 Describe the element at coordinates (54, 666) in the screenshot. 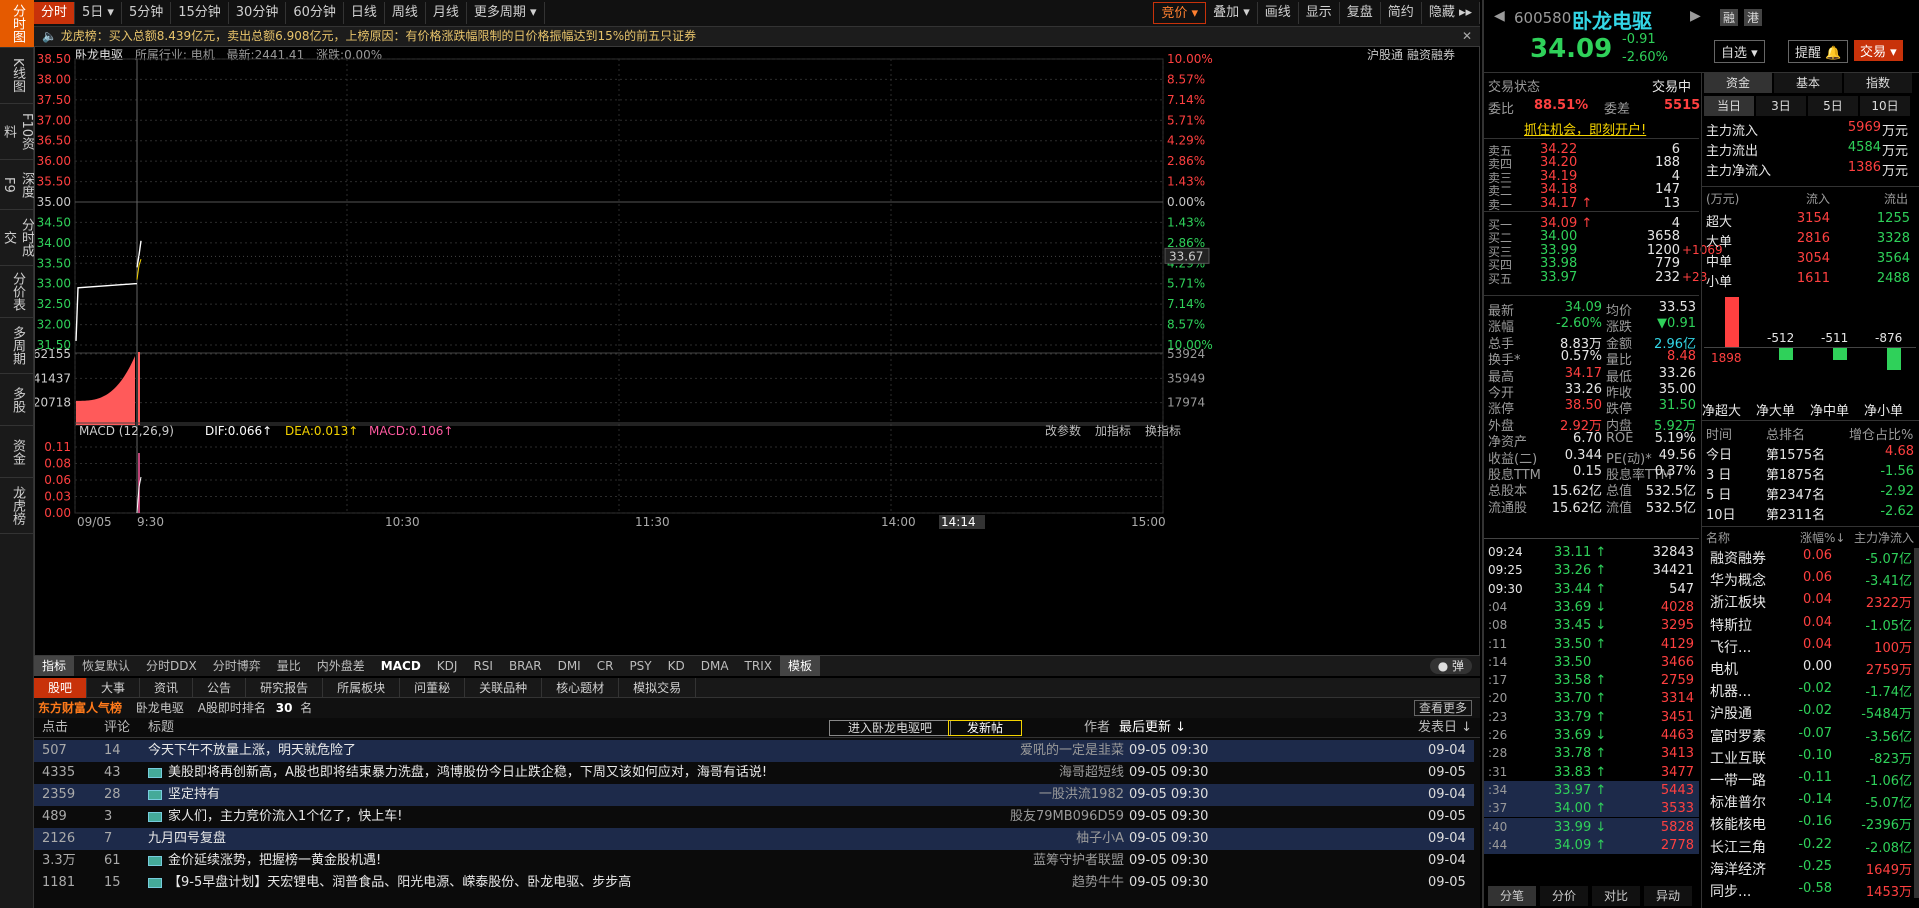

I see `indicator-tab-0: 指标` at that location.